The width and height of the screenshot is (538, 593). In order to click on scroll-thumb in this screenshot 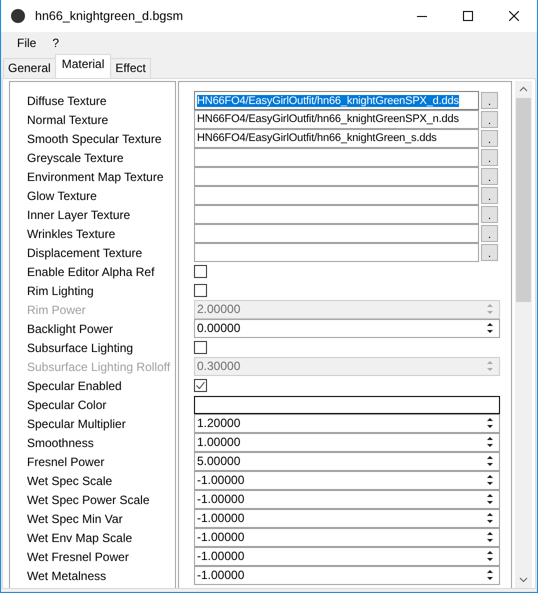, I will do `click(523, 200)`.